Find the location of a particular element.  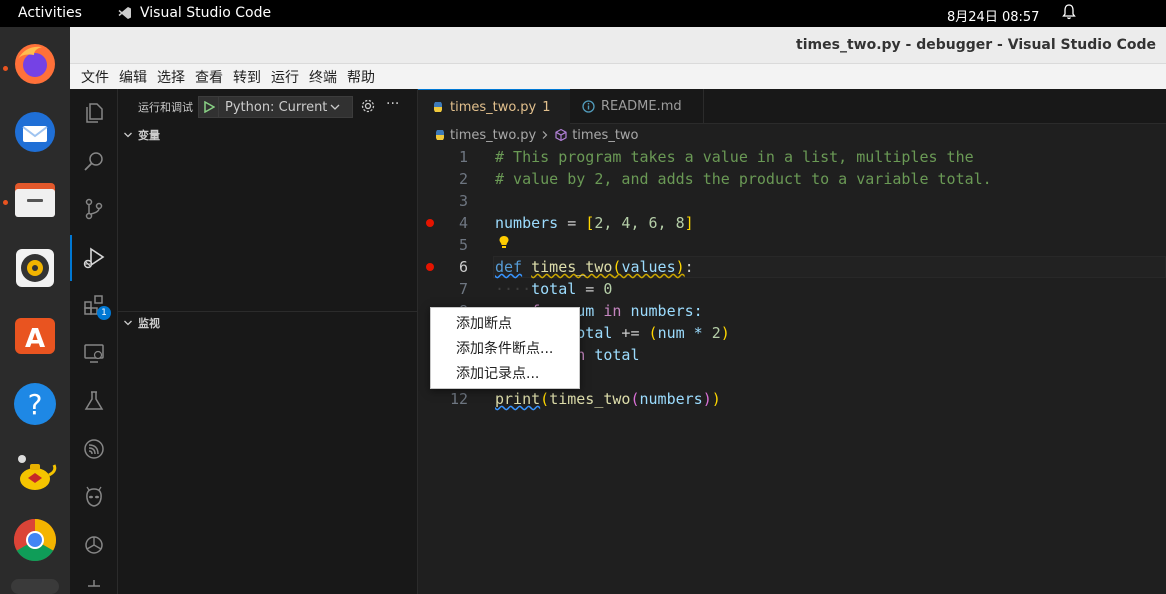

menu-view: 查看 is located at coordinates (209, 77).